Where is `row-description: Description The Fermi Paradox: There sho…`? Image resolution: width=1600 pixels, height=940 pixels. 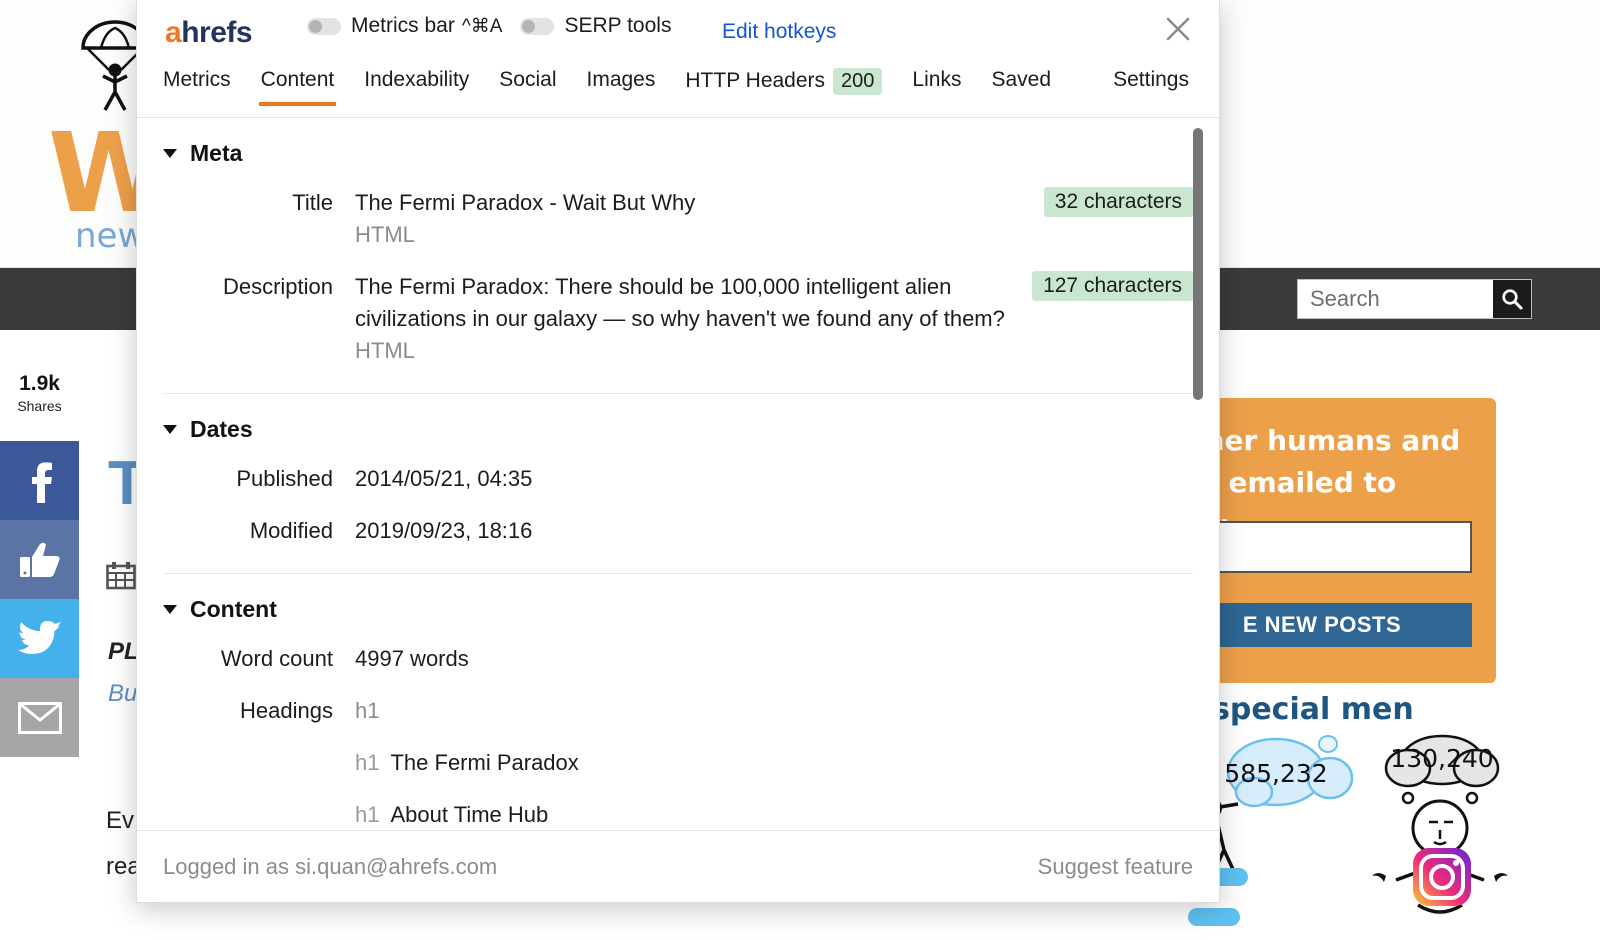 row-description: Description The Fermi Paradox: There sho… is located at coordinates (678, 319).